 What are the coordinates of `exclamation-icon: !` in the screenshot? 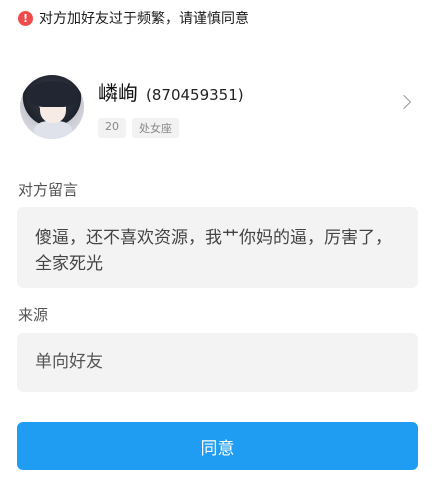 It's located at (25, 18).